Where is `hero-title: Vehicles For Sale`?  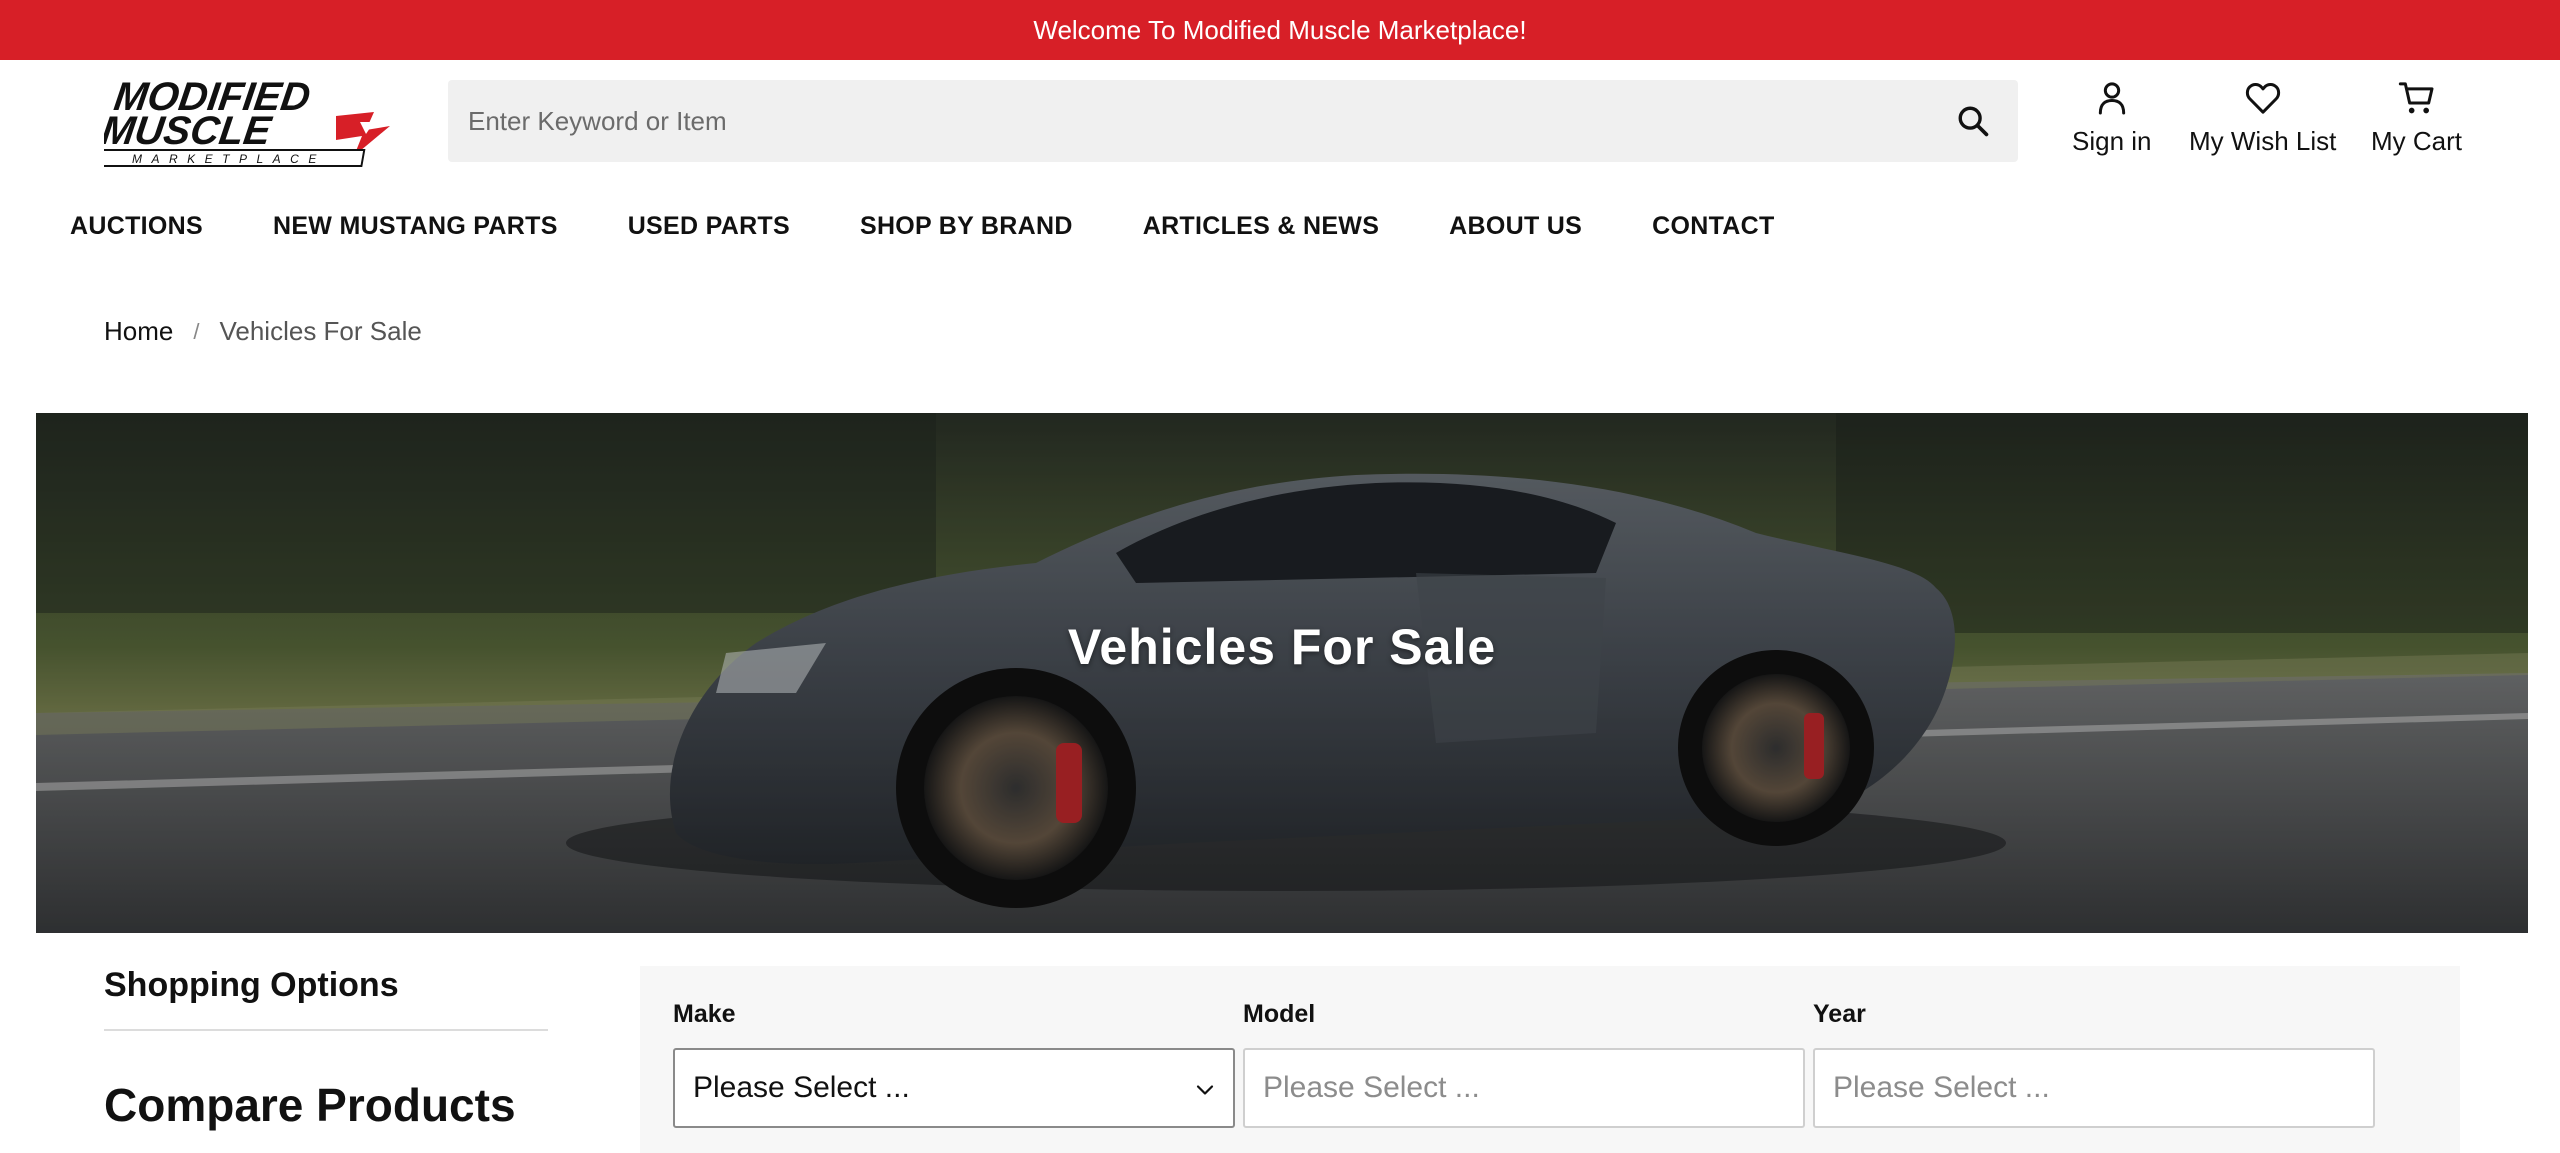
hero-title: Vehicles For Sale is located at coordinates (1282, 647).